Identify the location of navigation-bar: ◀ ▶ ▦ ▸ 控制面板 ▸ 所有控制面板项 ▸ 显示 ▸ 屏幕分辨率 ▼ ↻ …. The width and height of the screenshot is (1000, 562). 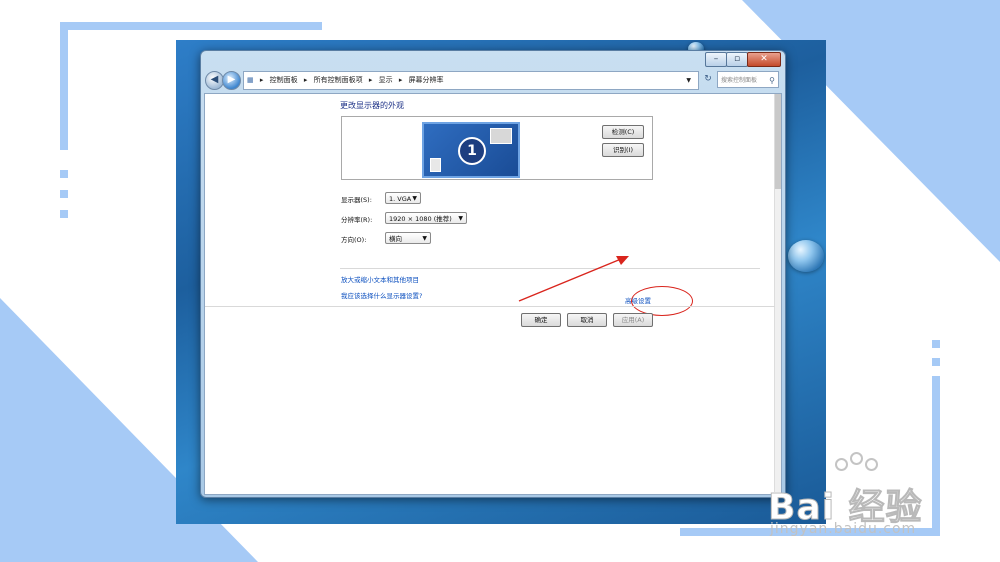
(493, 80).